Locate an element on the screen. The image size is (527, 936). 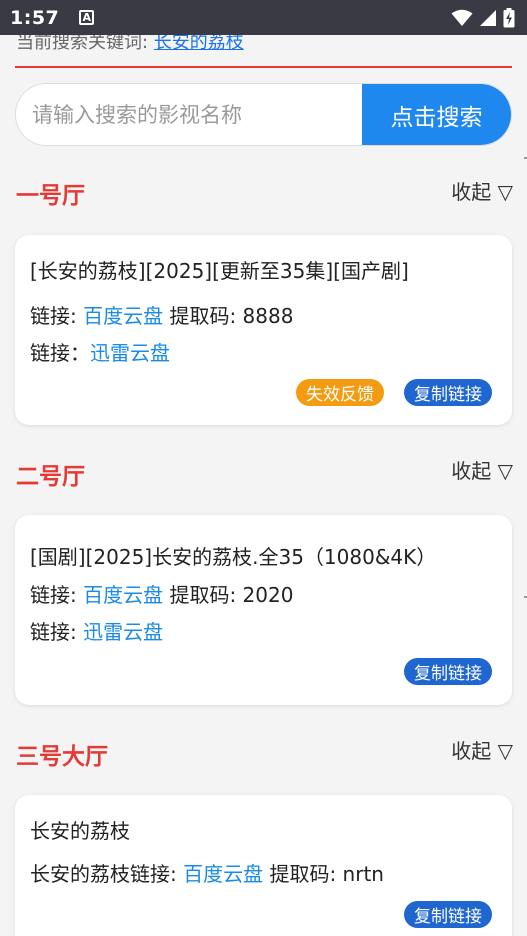
card-title: [国剧][2025]长安的荔枝.全35（1080&4K） is located at coordinates (233, 557).